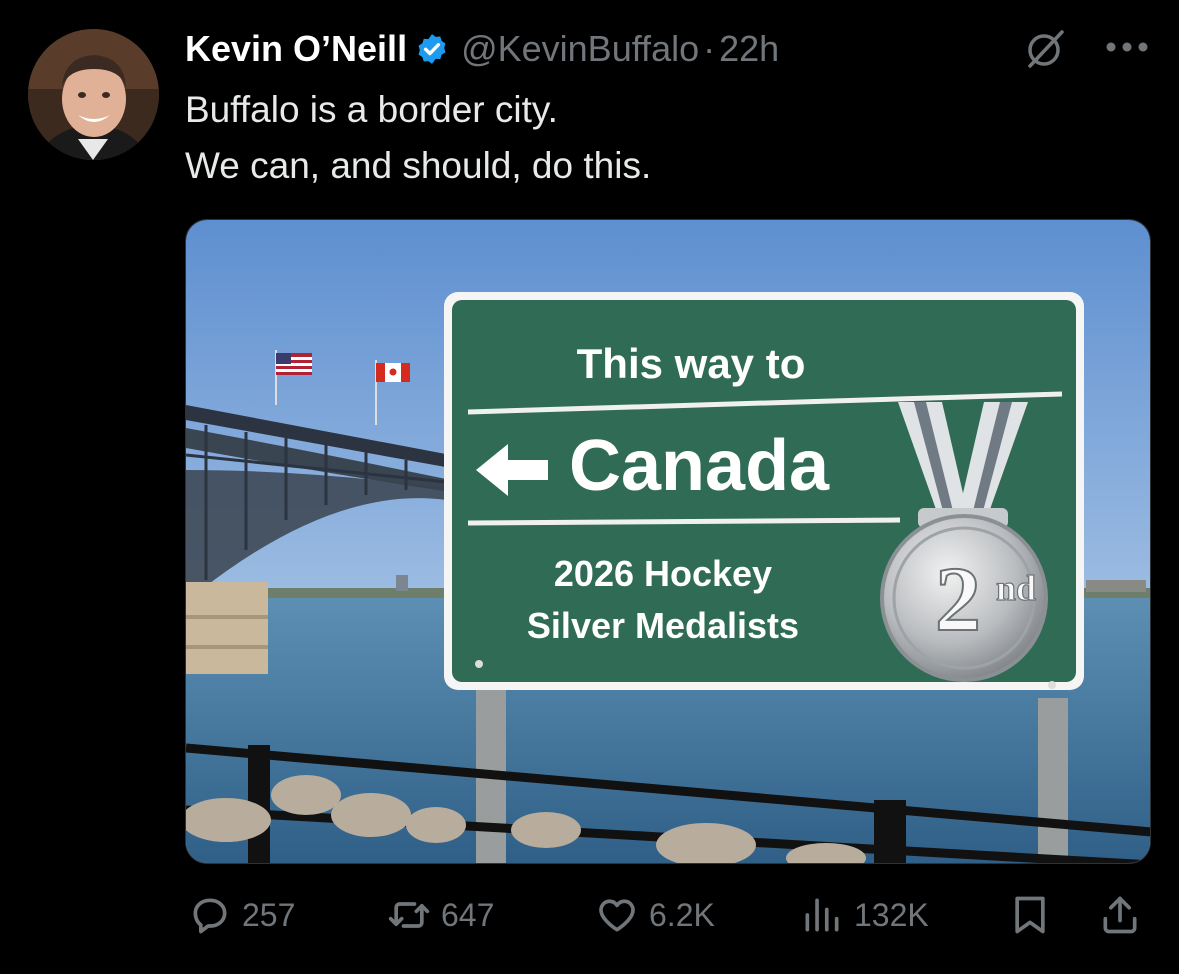 Image resolution: width=1179 pixels, height=974 pixels. I want to click on share-icon, so click(1120, 915).